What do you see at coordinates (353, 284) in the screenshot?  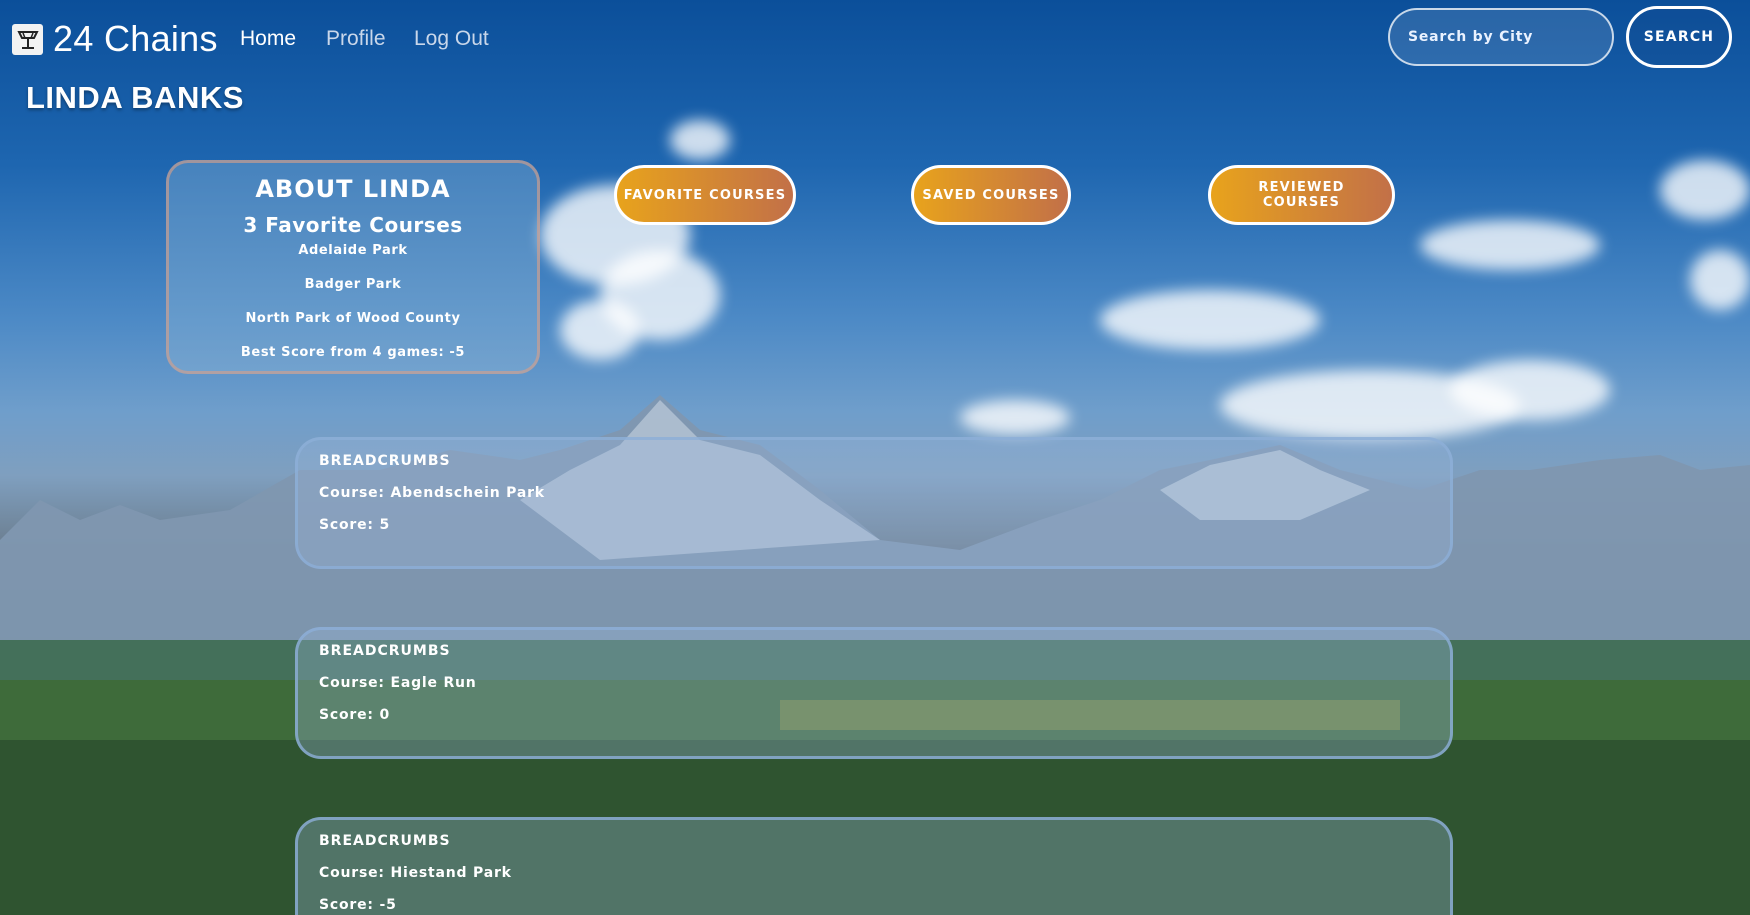 I see `favorite-course-item: Badger Park` at bounding box center [353, 284].